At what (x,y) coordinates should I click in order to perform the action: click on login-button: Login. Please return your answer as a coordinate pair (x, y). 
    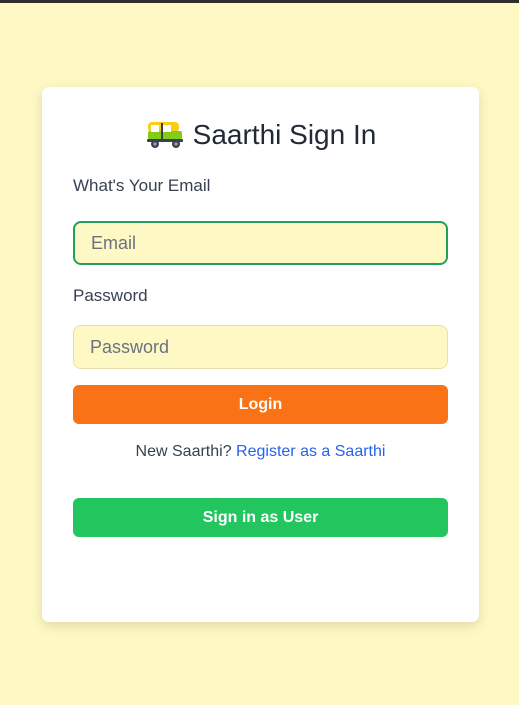
    Looking at the image, I should click on (260, 404).